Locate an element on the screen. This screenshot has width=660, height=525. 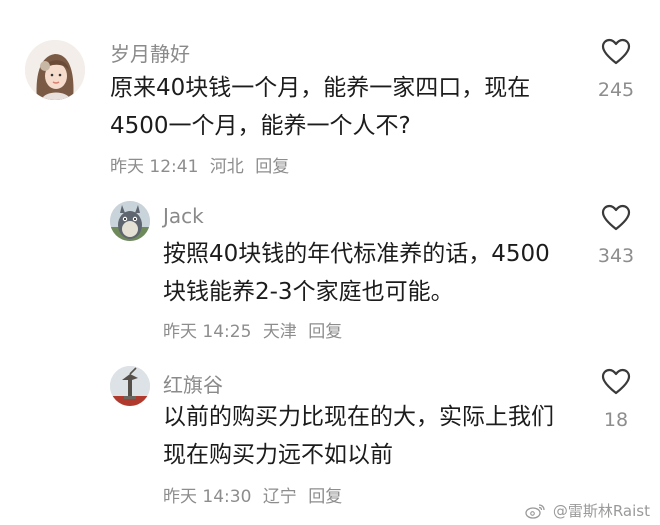
avatar-totoro-icon is located at coordinates (130, 221).